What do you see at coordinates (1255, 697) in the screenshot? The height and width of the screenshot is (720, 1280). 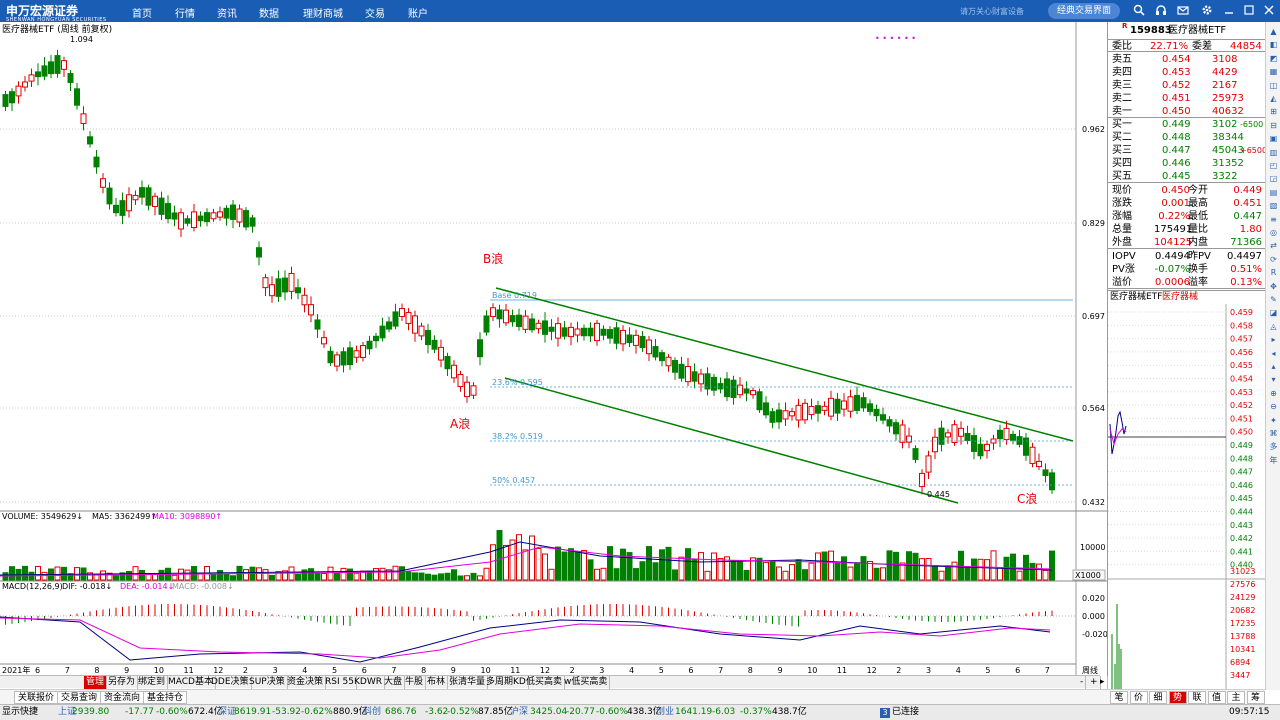 I see `quote-panel-tab: 筹` at bounding box center [1255, 697].